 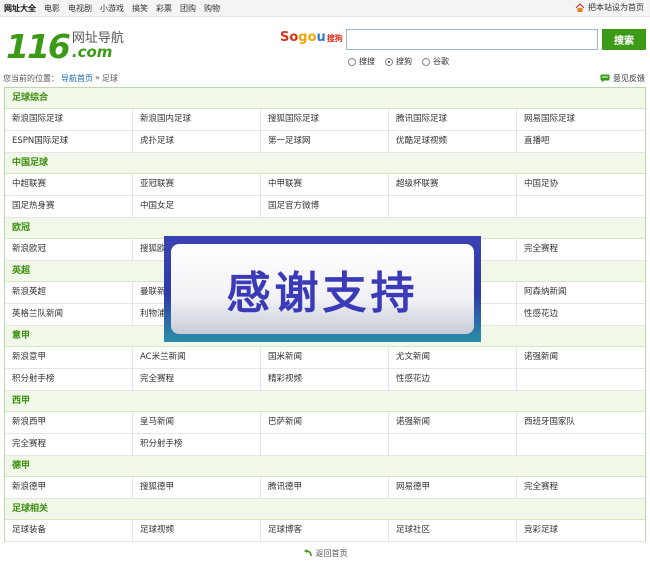 I want to click on link-item: 国足热身赛, so click(x=69, y=206).